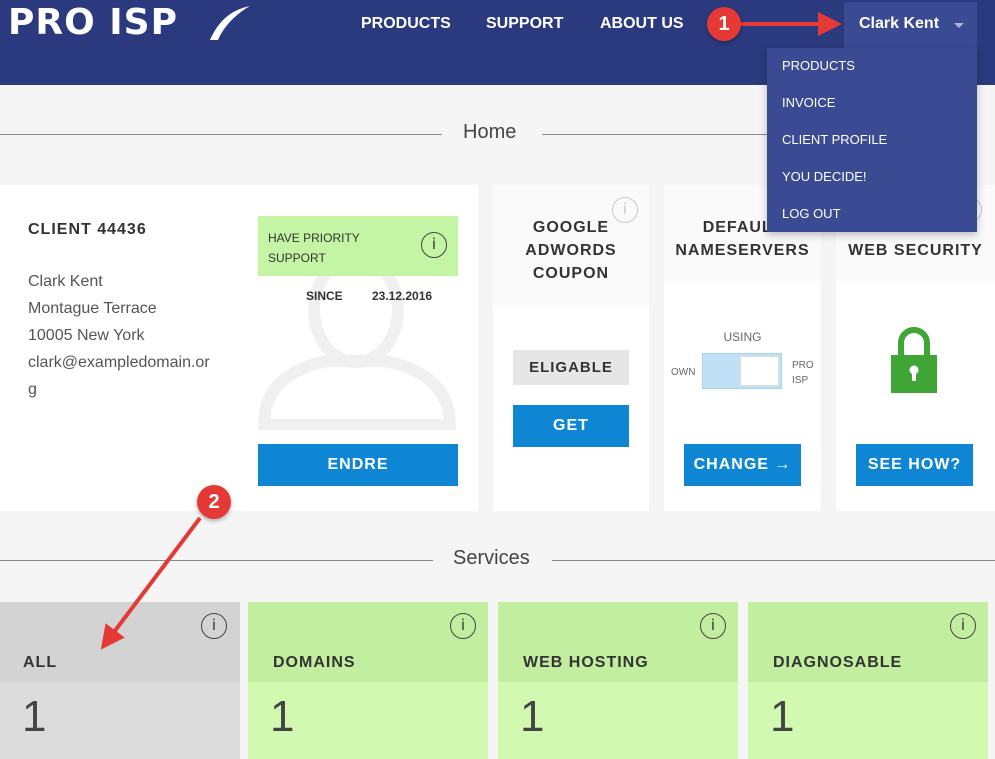 The width and height of the screenshot is (995, 759). What do you see at coordinates (571, 426) in the screenshot?
I see `get-coupon-button: GET` at bounding box center [571, 426].